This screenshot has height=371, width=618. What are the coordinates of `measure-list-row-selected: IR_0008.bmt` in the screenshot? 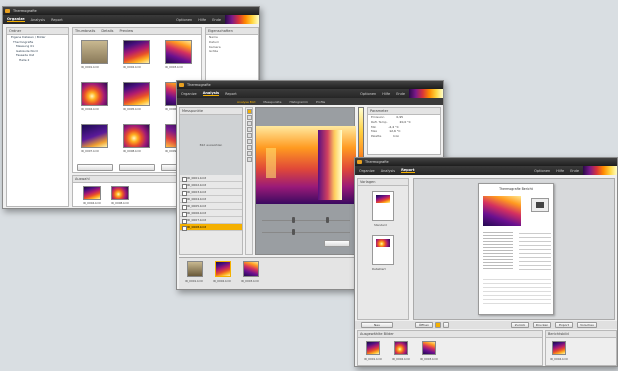 It's located at (211, 227).